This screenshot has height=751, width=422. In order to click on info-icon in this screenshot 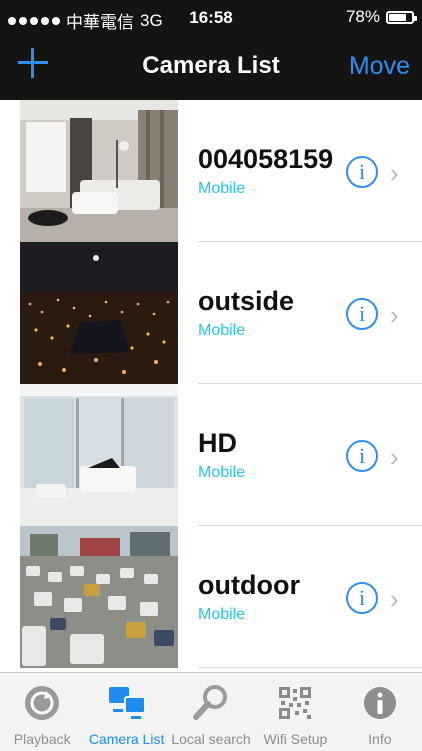, I will do `click(380, 703)`.